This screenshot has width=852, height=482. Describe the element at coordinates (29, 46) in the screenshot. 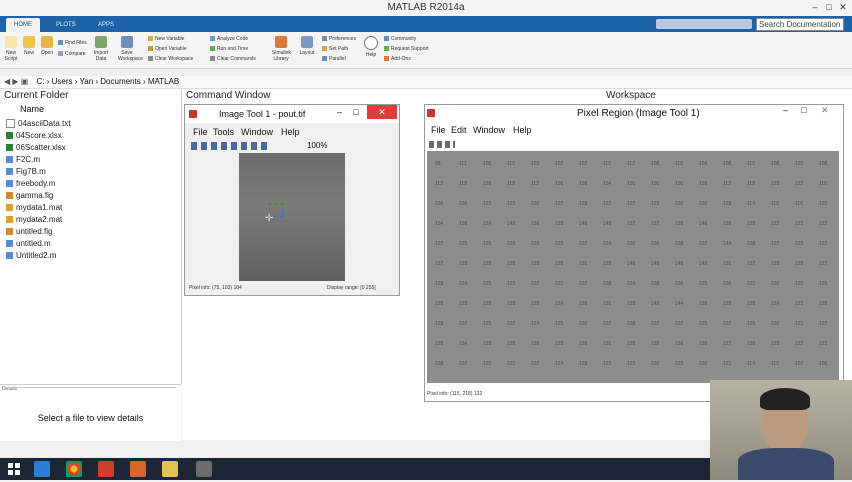

I see `new-button: New` at that location.